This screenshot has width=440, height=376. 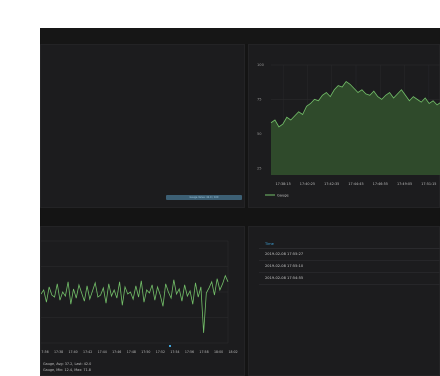 I want to click on x-tick-label: 17:51:15, so click(x=428, y=184).